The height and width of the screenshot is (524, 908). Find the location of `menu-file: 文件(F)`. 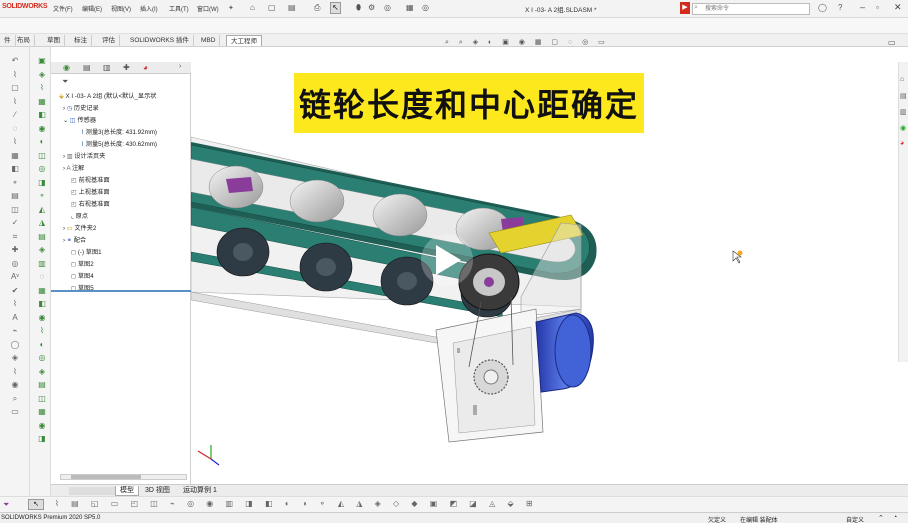

menu-file: 文件(F) is located at coordinates (63, 8).